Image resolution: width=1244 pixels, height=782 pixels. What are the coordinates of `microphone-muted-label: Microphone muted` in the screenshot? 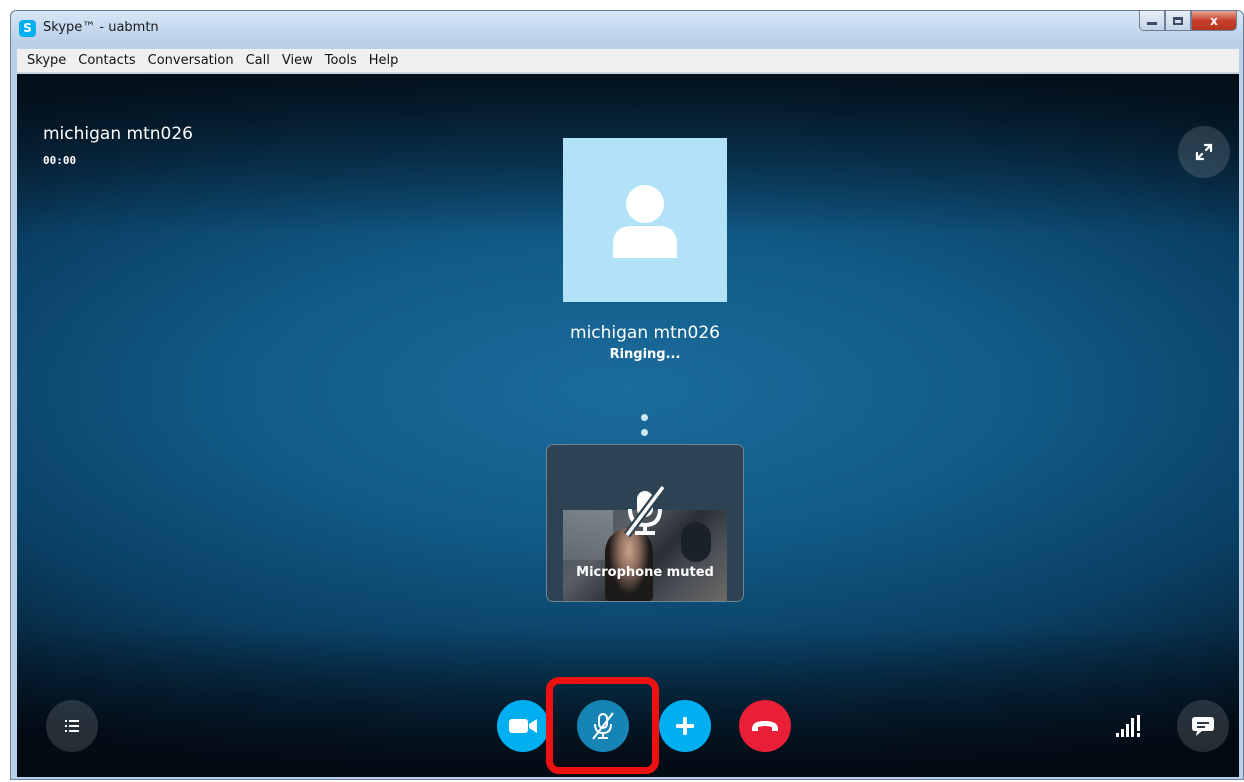 It's located at (645, 572).